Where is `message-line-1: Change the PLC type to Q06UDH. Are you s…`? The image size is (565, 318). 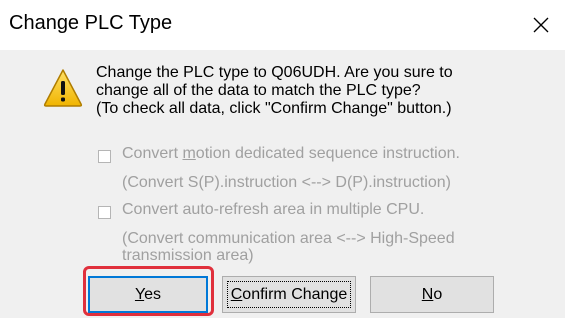
message-line-1: Change the PLC type to Q06UDH. Are you s… is located at coordinates (274, 72).